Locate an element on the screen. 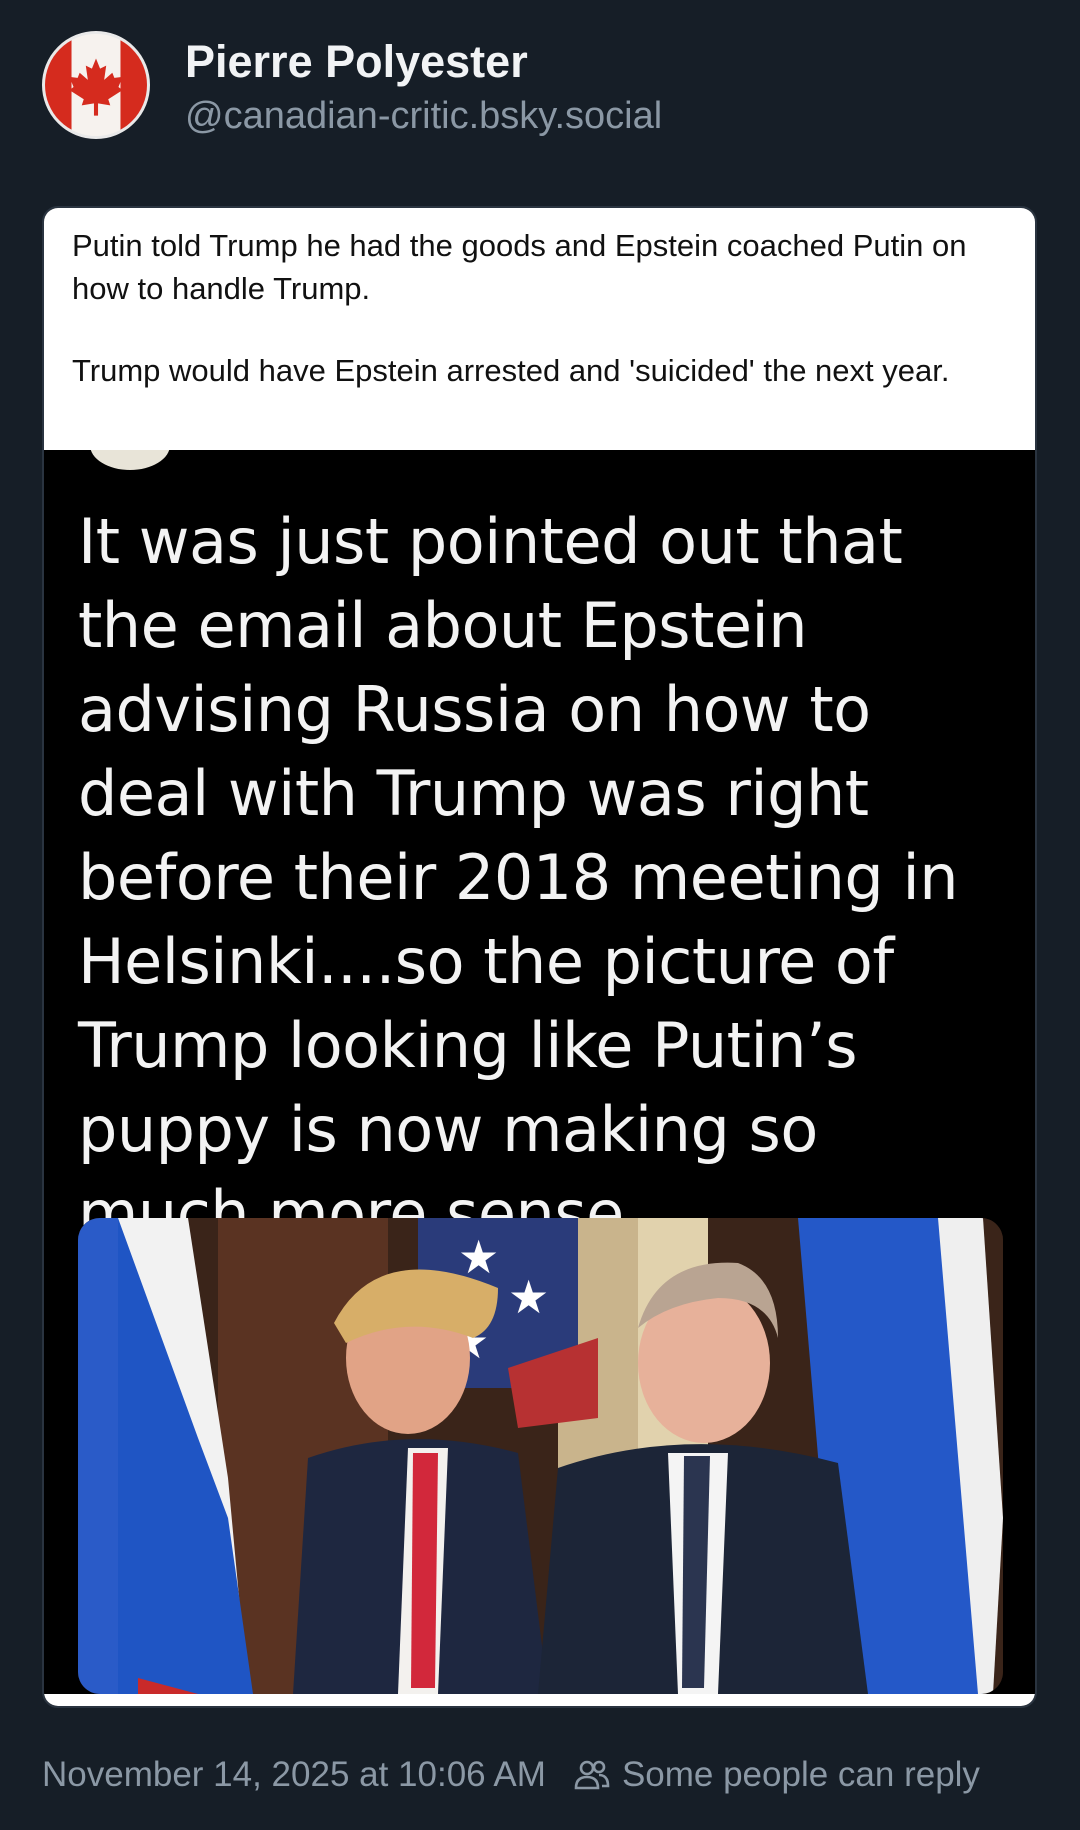 This screenshot has height=1830, width=1080. reply-settings-label: Some people can reply is located at coordinates (800, 1774).